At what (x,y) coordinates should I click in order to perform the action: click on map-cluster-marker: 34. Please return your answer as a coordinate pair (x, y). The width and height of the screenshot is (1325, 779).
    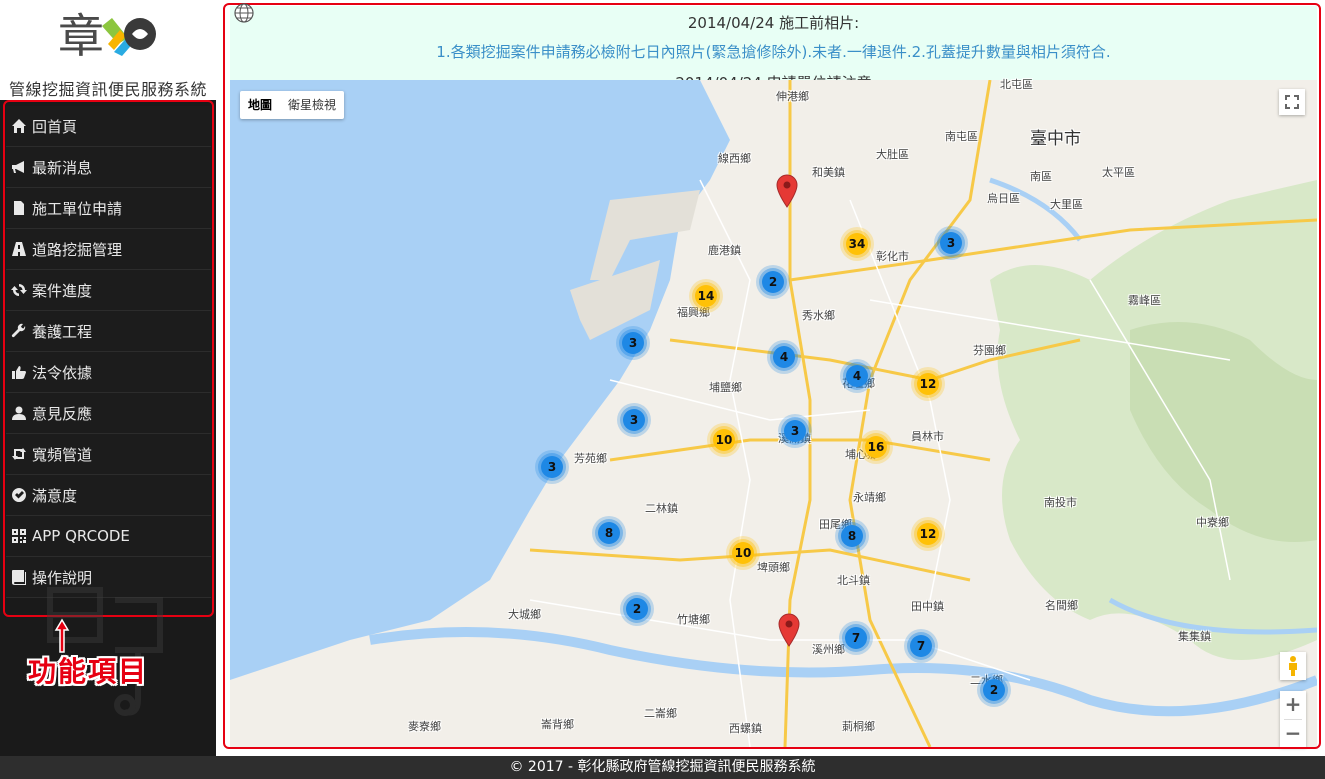
    Looking at the image, I should click on (857, 244).